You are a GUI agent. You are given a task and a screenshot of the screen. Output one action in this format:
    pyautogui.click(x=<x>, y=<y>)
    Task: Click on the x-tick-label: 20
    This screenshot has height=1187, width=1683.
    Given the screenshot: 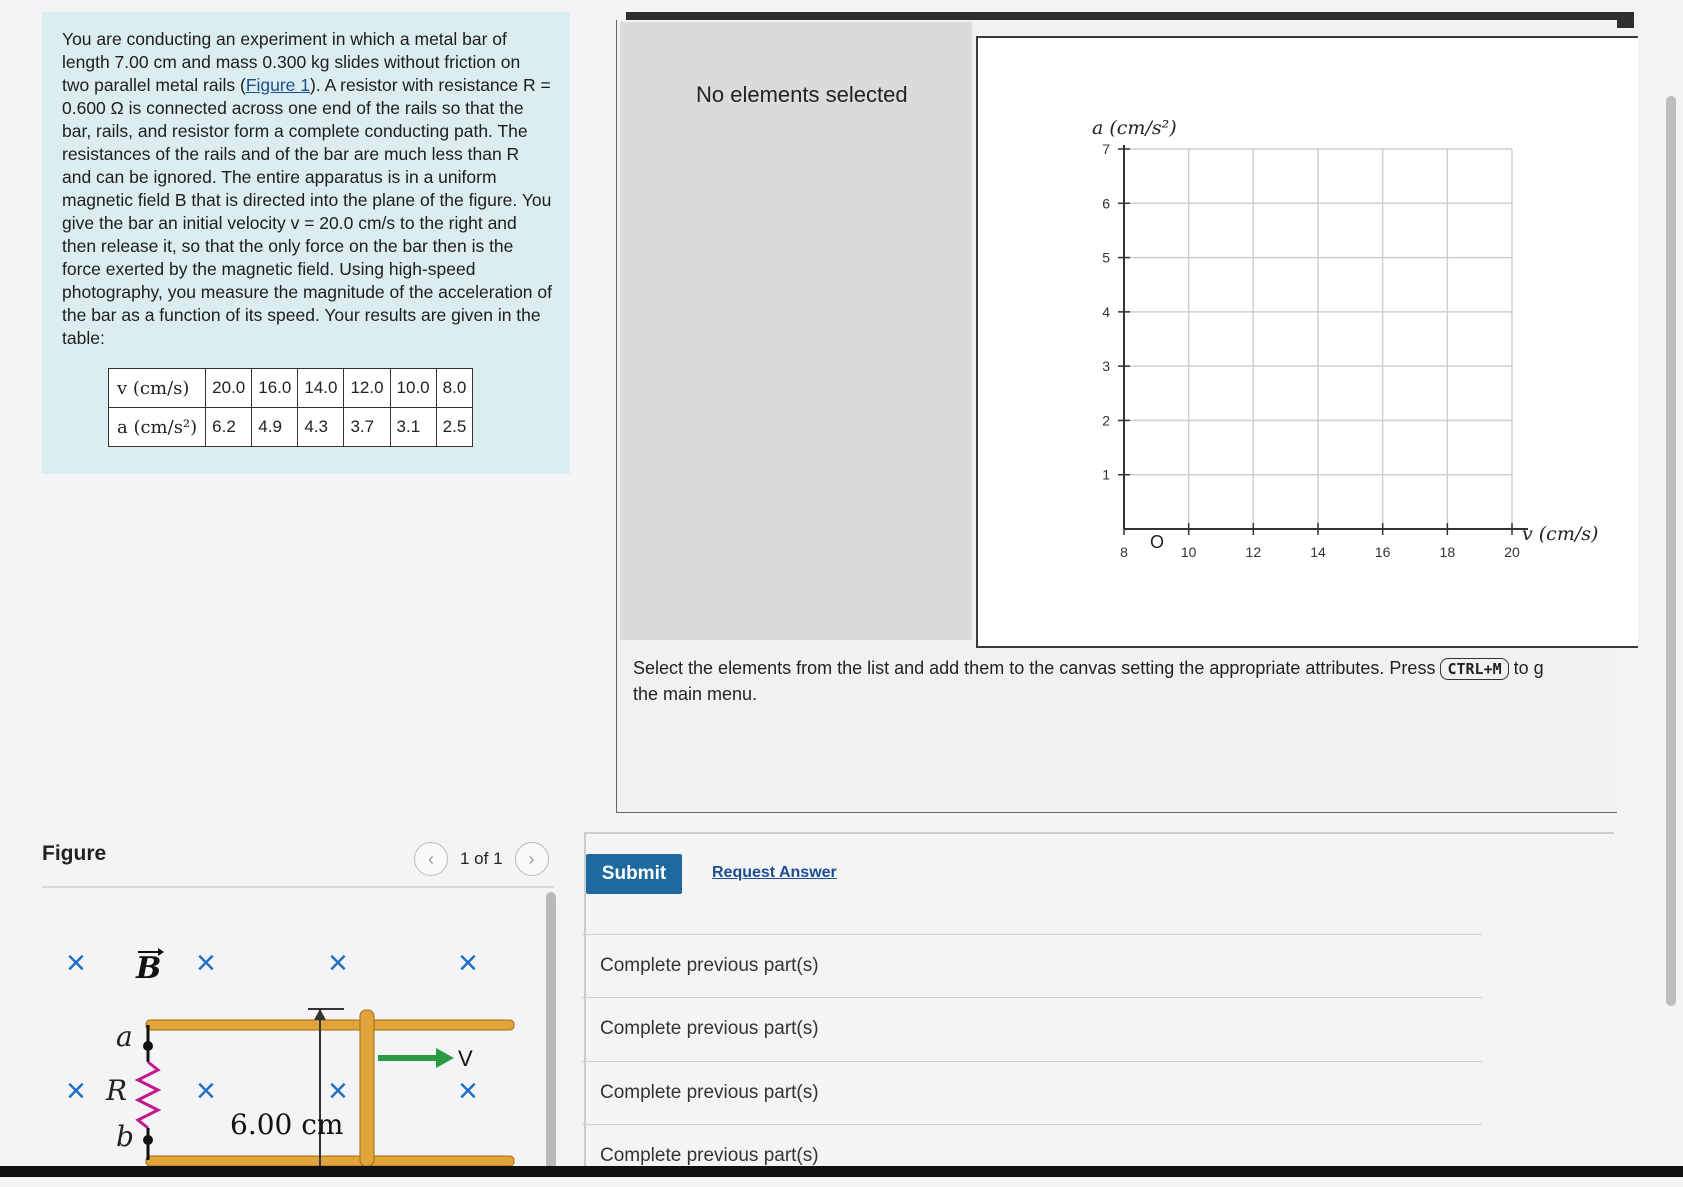 What is the action you would take?
    pyautogui.click(x=1512, y=552)
    